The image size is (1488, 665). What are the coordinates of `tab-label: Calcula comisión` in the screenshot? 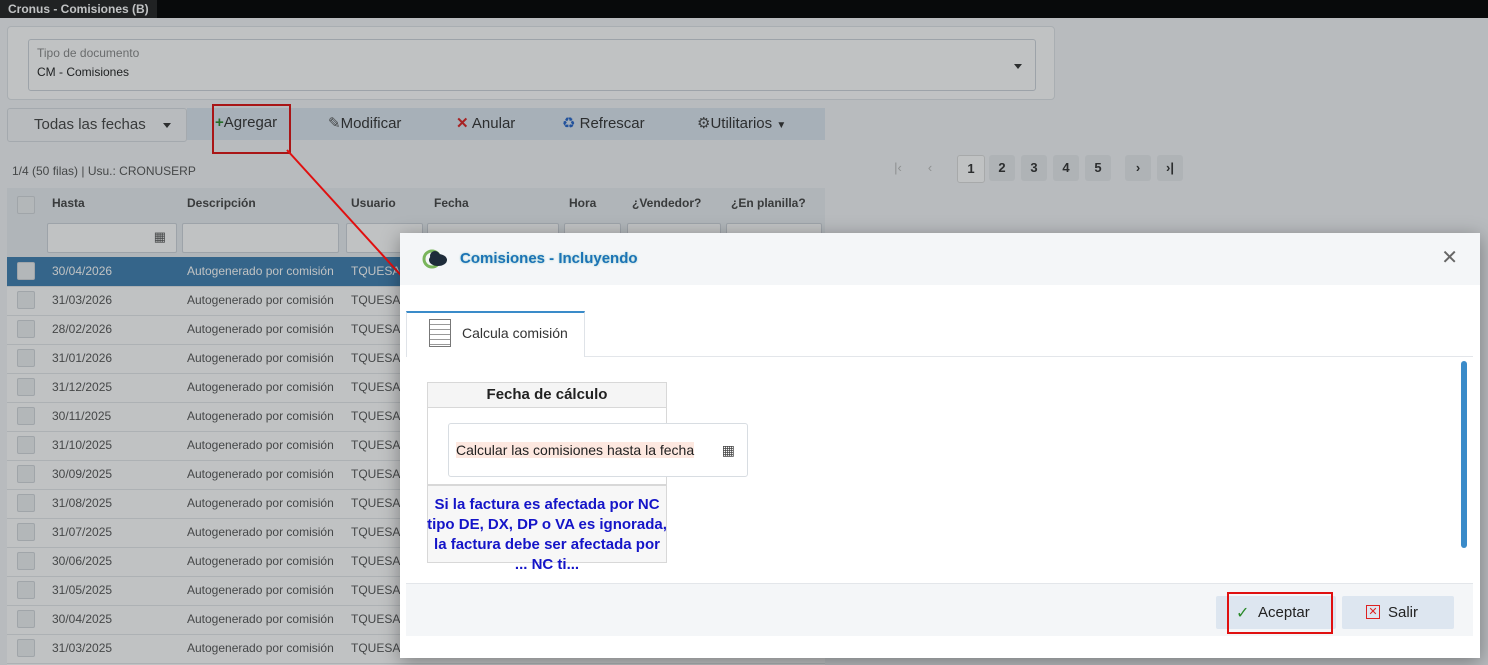 It's located at (515, 333).